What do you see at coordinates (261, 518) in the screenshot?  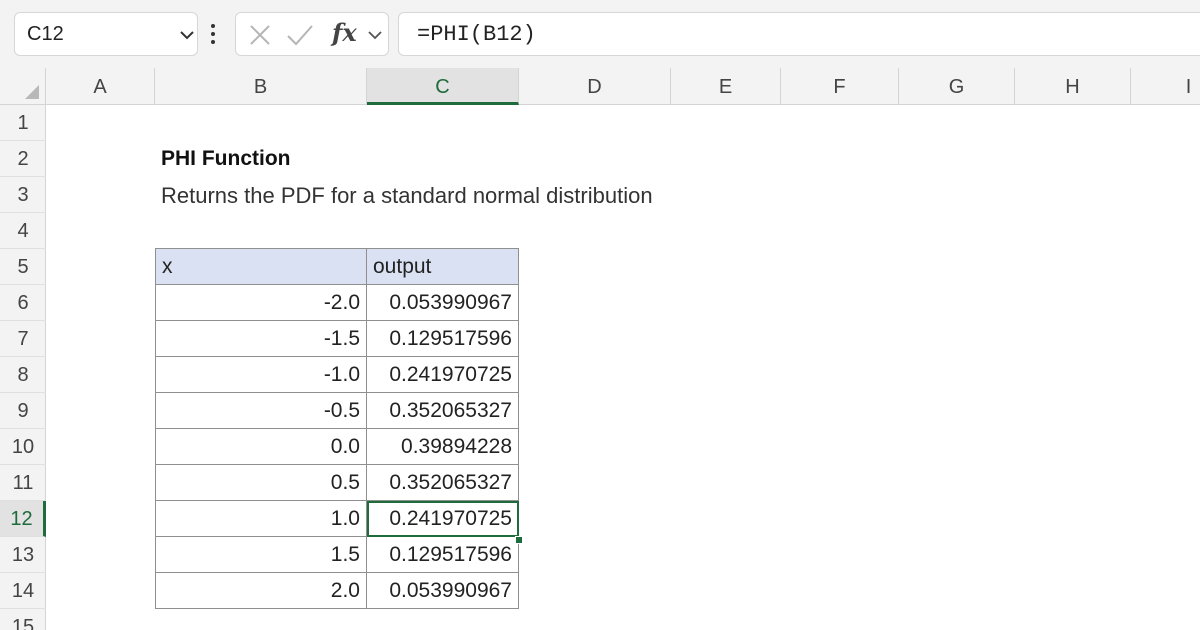 I see `x-cell: 1.0` at bounding box center [261, 518].